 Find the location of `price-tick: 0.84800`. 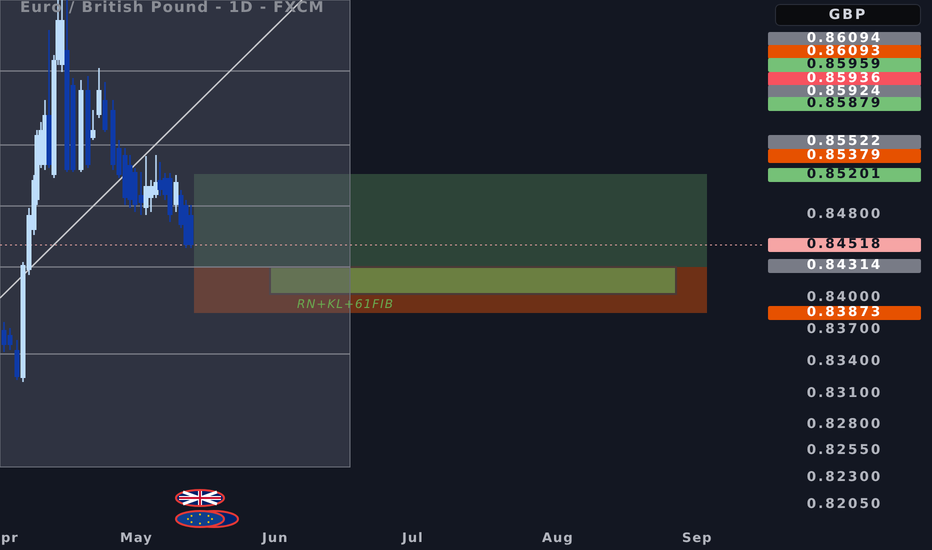

price-tick: 0.84800 is located at coordinates (845, 215).